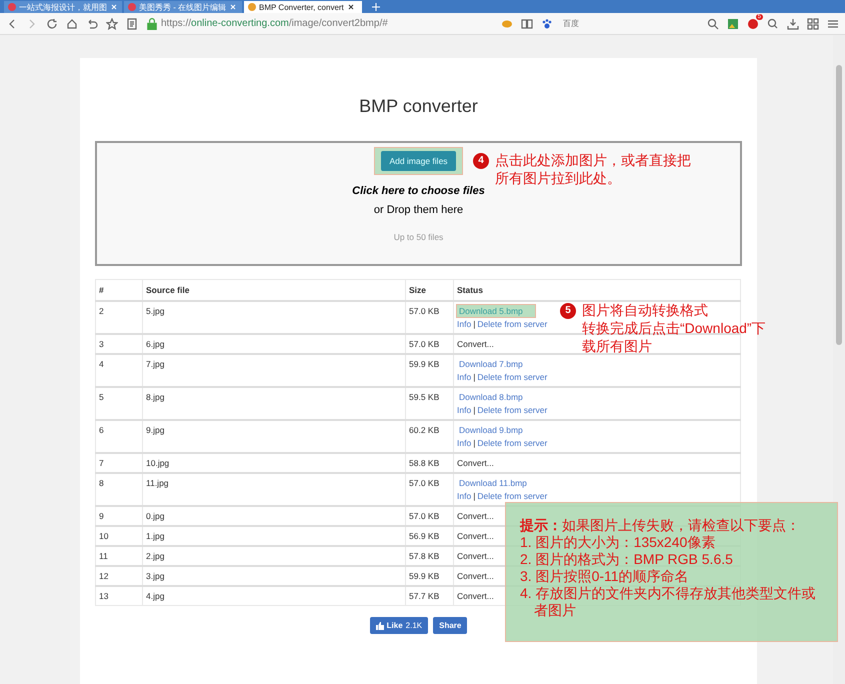  I want to click on search-icon, so click(713, 24).